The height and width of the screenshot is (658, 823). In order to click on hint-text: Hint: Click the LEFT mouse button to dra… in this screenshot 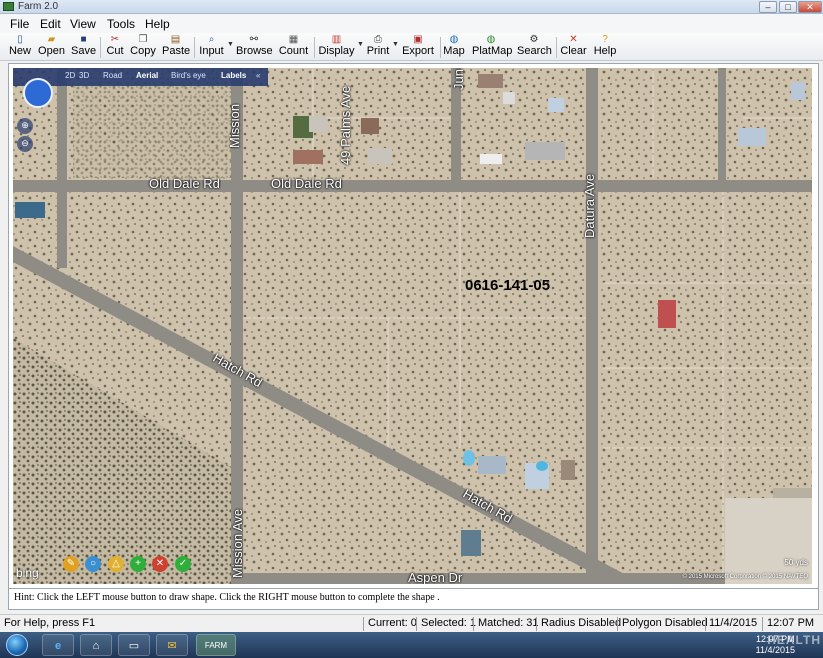, I will do `click(413, 599)`.